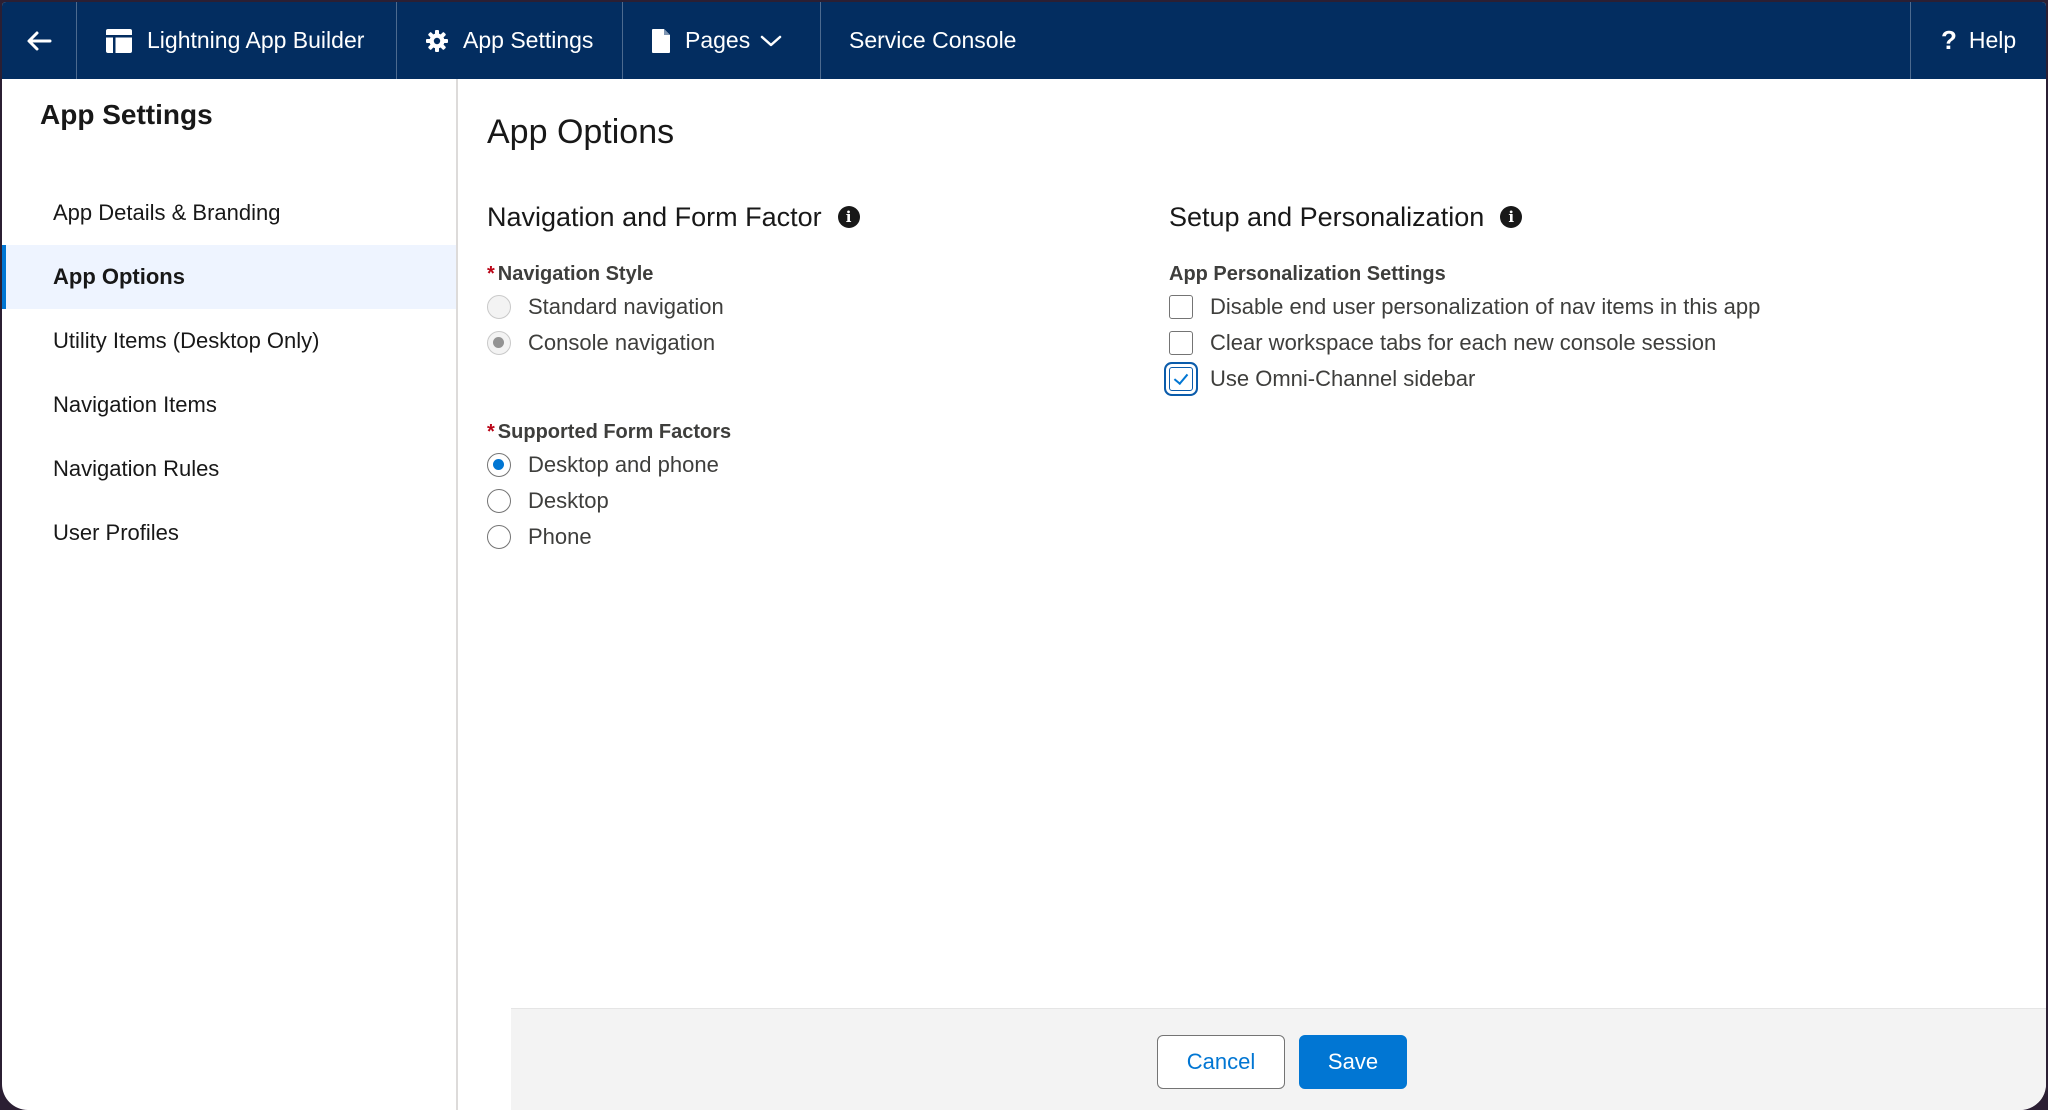 The height and width of the screenshot is (1110, 2048). Describe the element at coordinates (661, 40) in the screenshot. I see `page-icon` at that location.